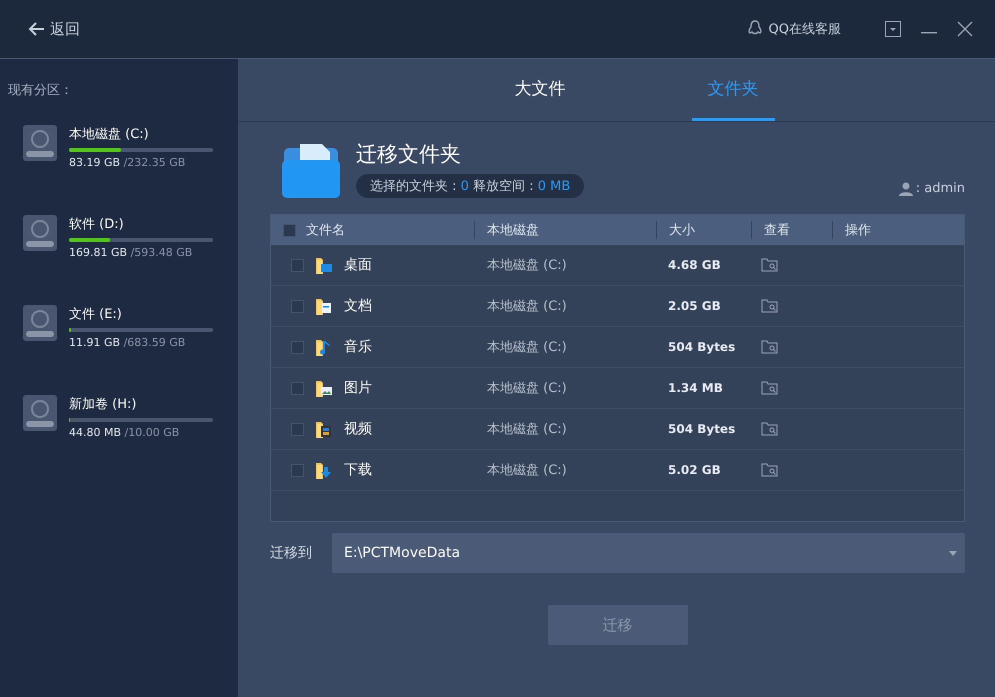 The height and width of the screenshot is (697, 995). I want to click on drive-size: 169.81 GB /593.48 GB, so click(131, 252).